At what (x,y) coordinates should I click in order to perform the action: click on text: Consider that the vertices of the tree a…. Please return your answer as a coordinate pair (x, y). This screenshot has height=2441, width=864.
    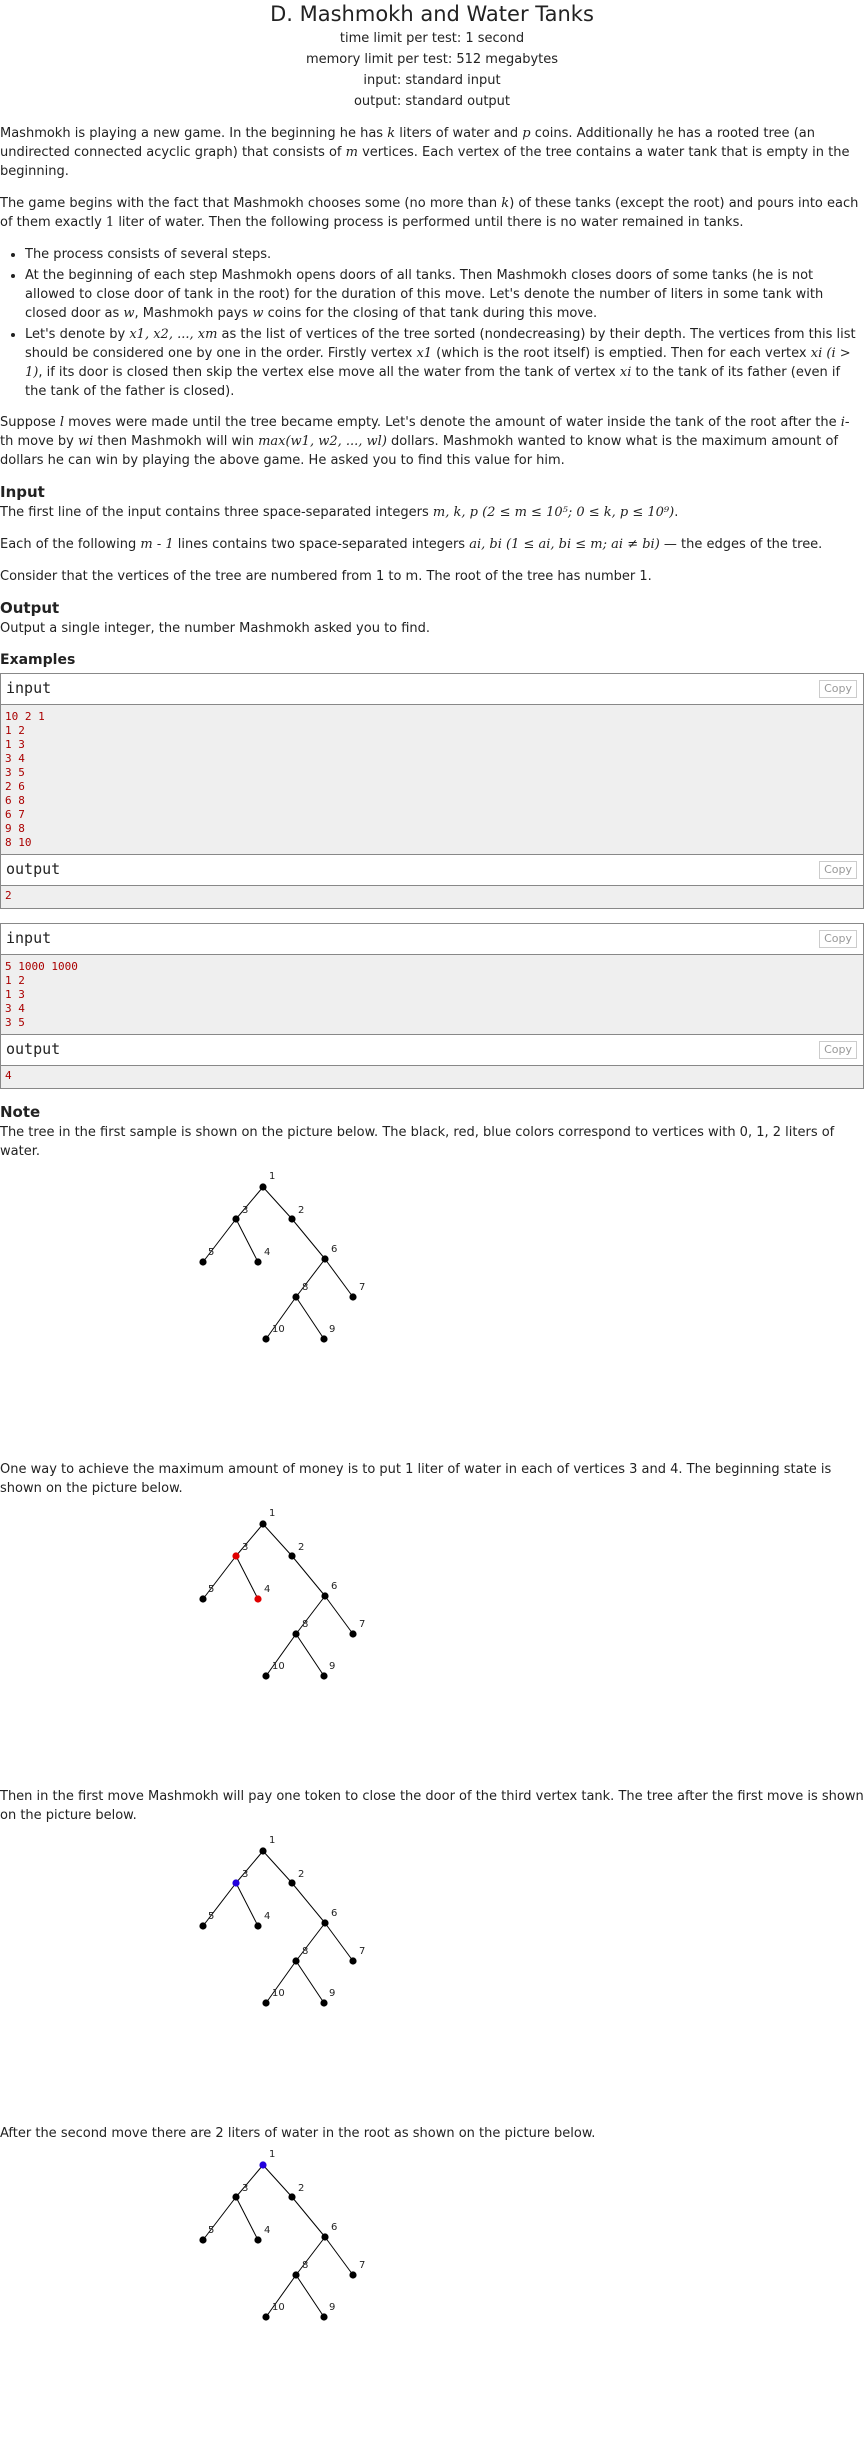
    Looking at the image, I should click on (326, 576).